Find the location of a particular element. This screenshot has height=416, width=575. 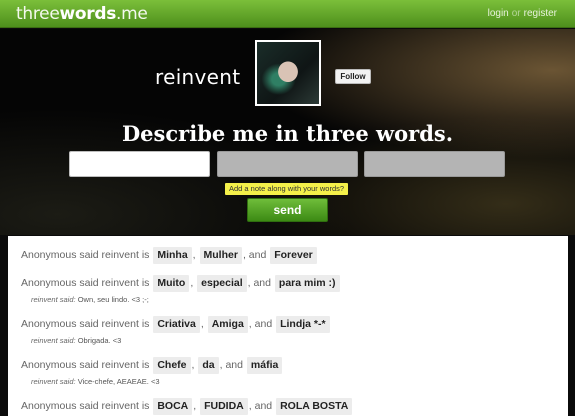

word-chip: FUDIDA is located at coordinates (224, 406).